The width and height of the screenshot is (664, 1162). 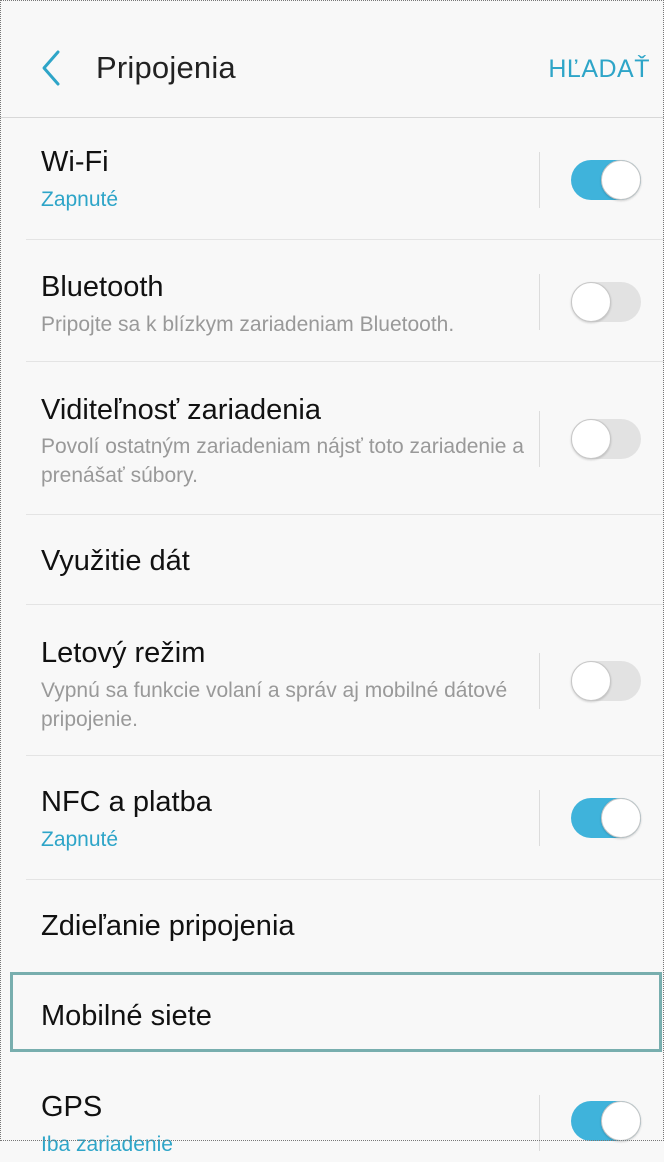 I want to click on gps-toggle, so click(x=606, y=1121).